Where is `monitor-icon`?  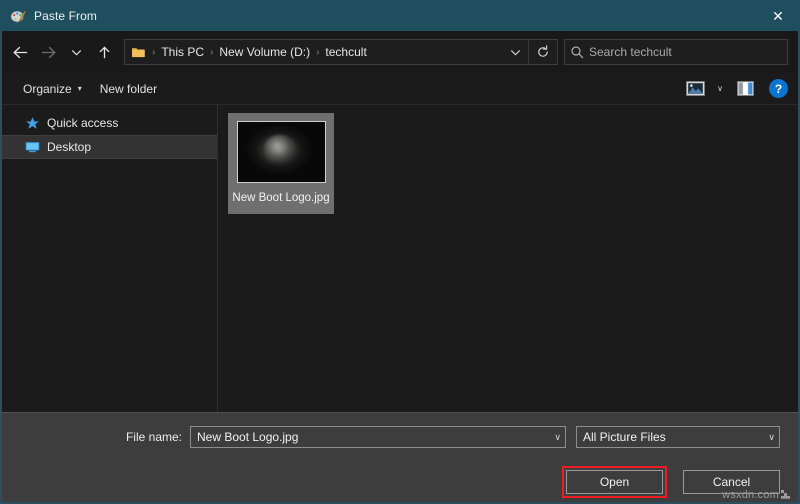
monitor-icon is located at coordinates (32, 147).